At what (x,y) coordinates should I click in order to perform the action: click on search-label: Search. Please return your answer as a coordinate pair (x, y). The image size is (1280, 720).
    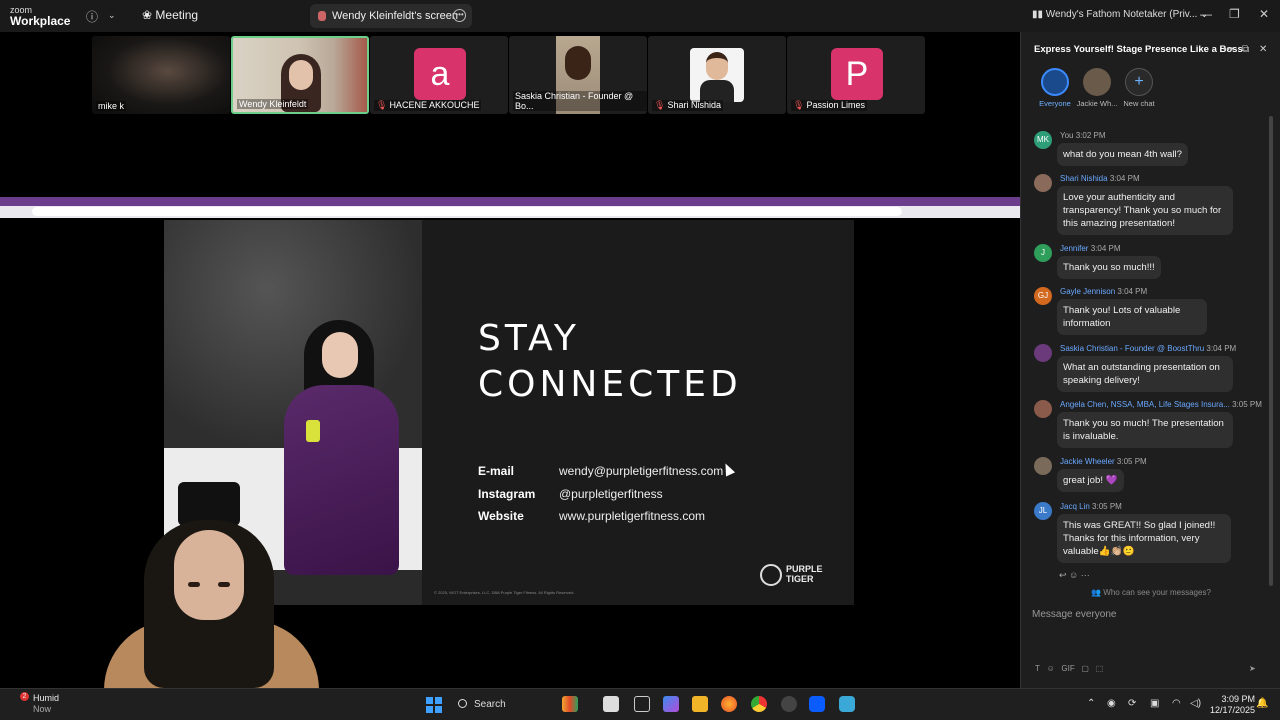
    Looking at the image, I should click on (490, 704).